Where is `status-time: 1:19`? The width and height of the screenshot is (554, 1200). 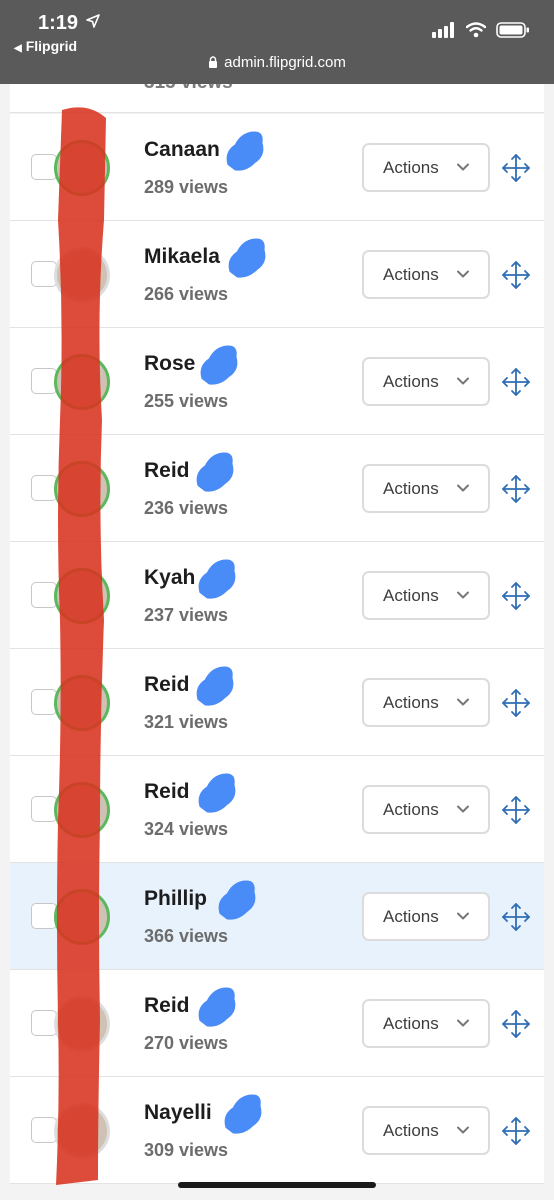
status-time: 1:19 is located at coordinates (58, 23).